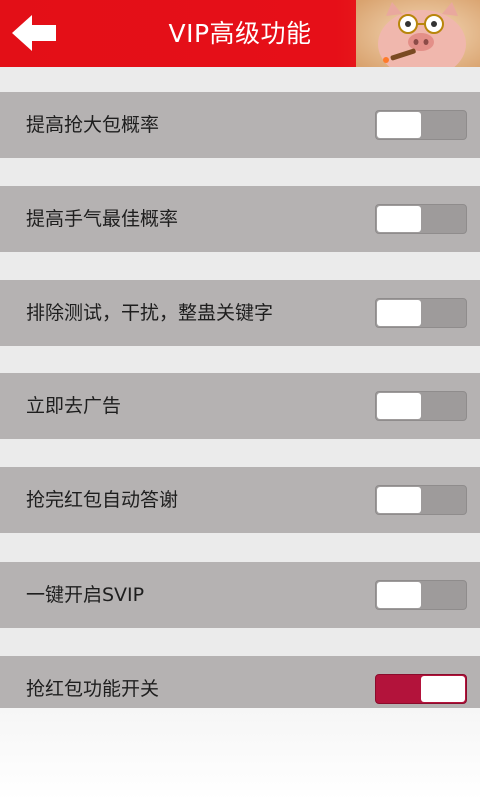  I want to click on setting-row-best-luck: 提高手气最佳概率, so click(240, 219).